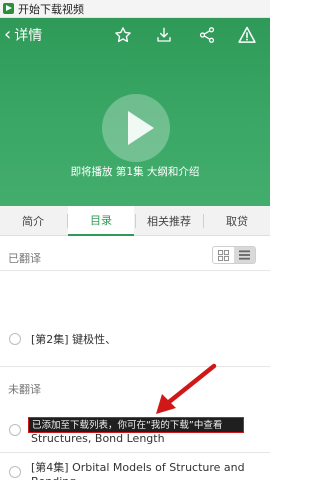 The image size is (320, 480). What do you see at coordinates (24, 258) in the screenshot?
I see `translated-header: 已翻译` at bounding box center [24, 258].